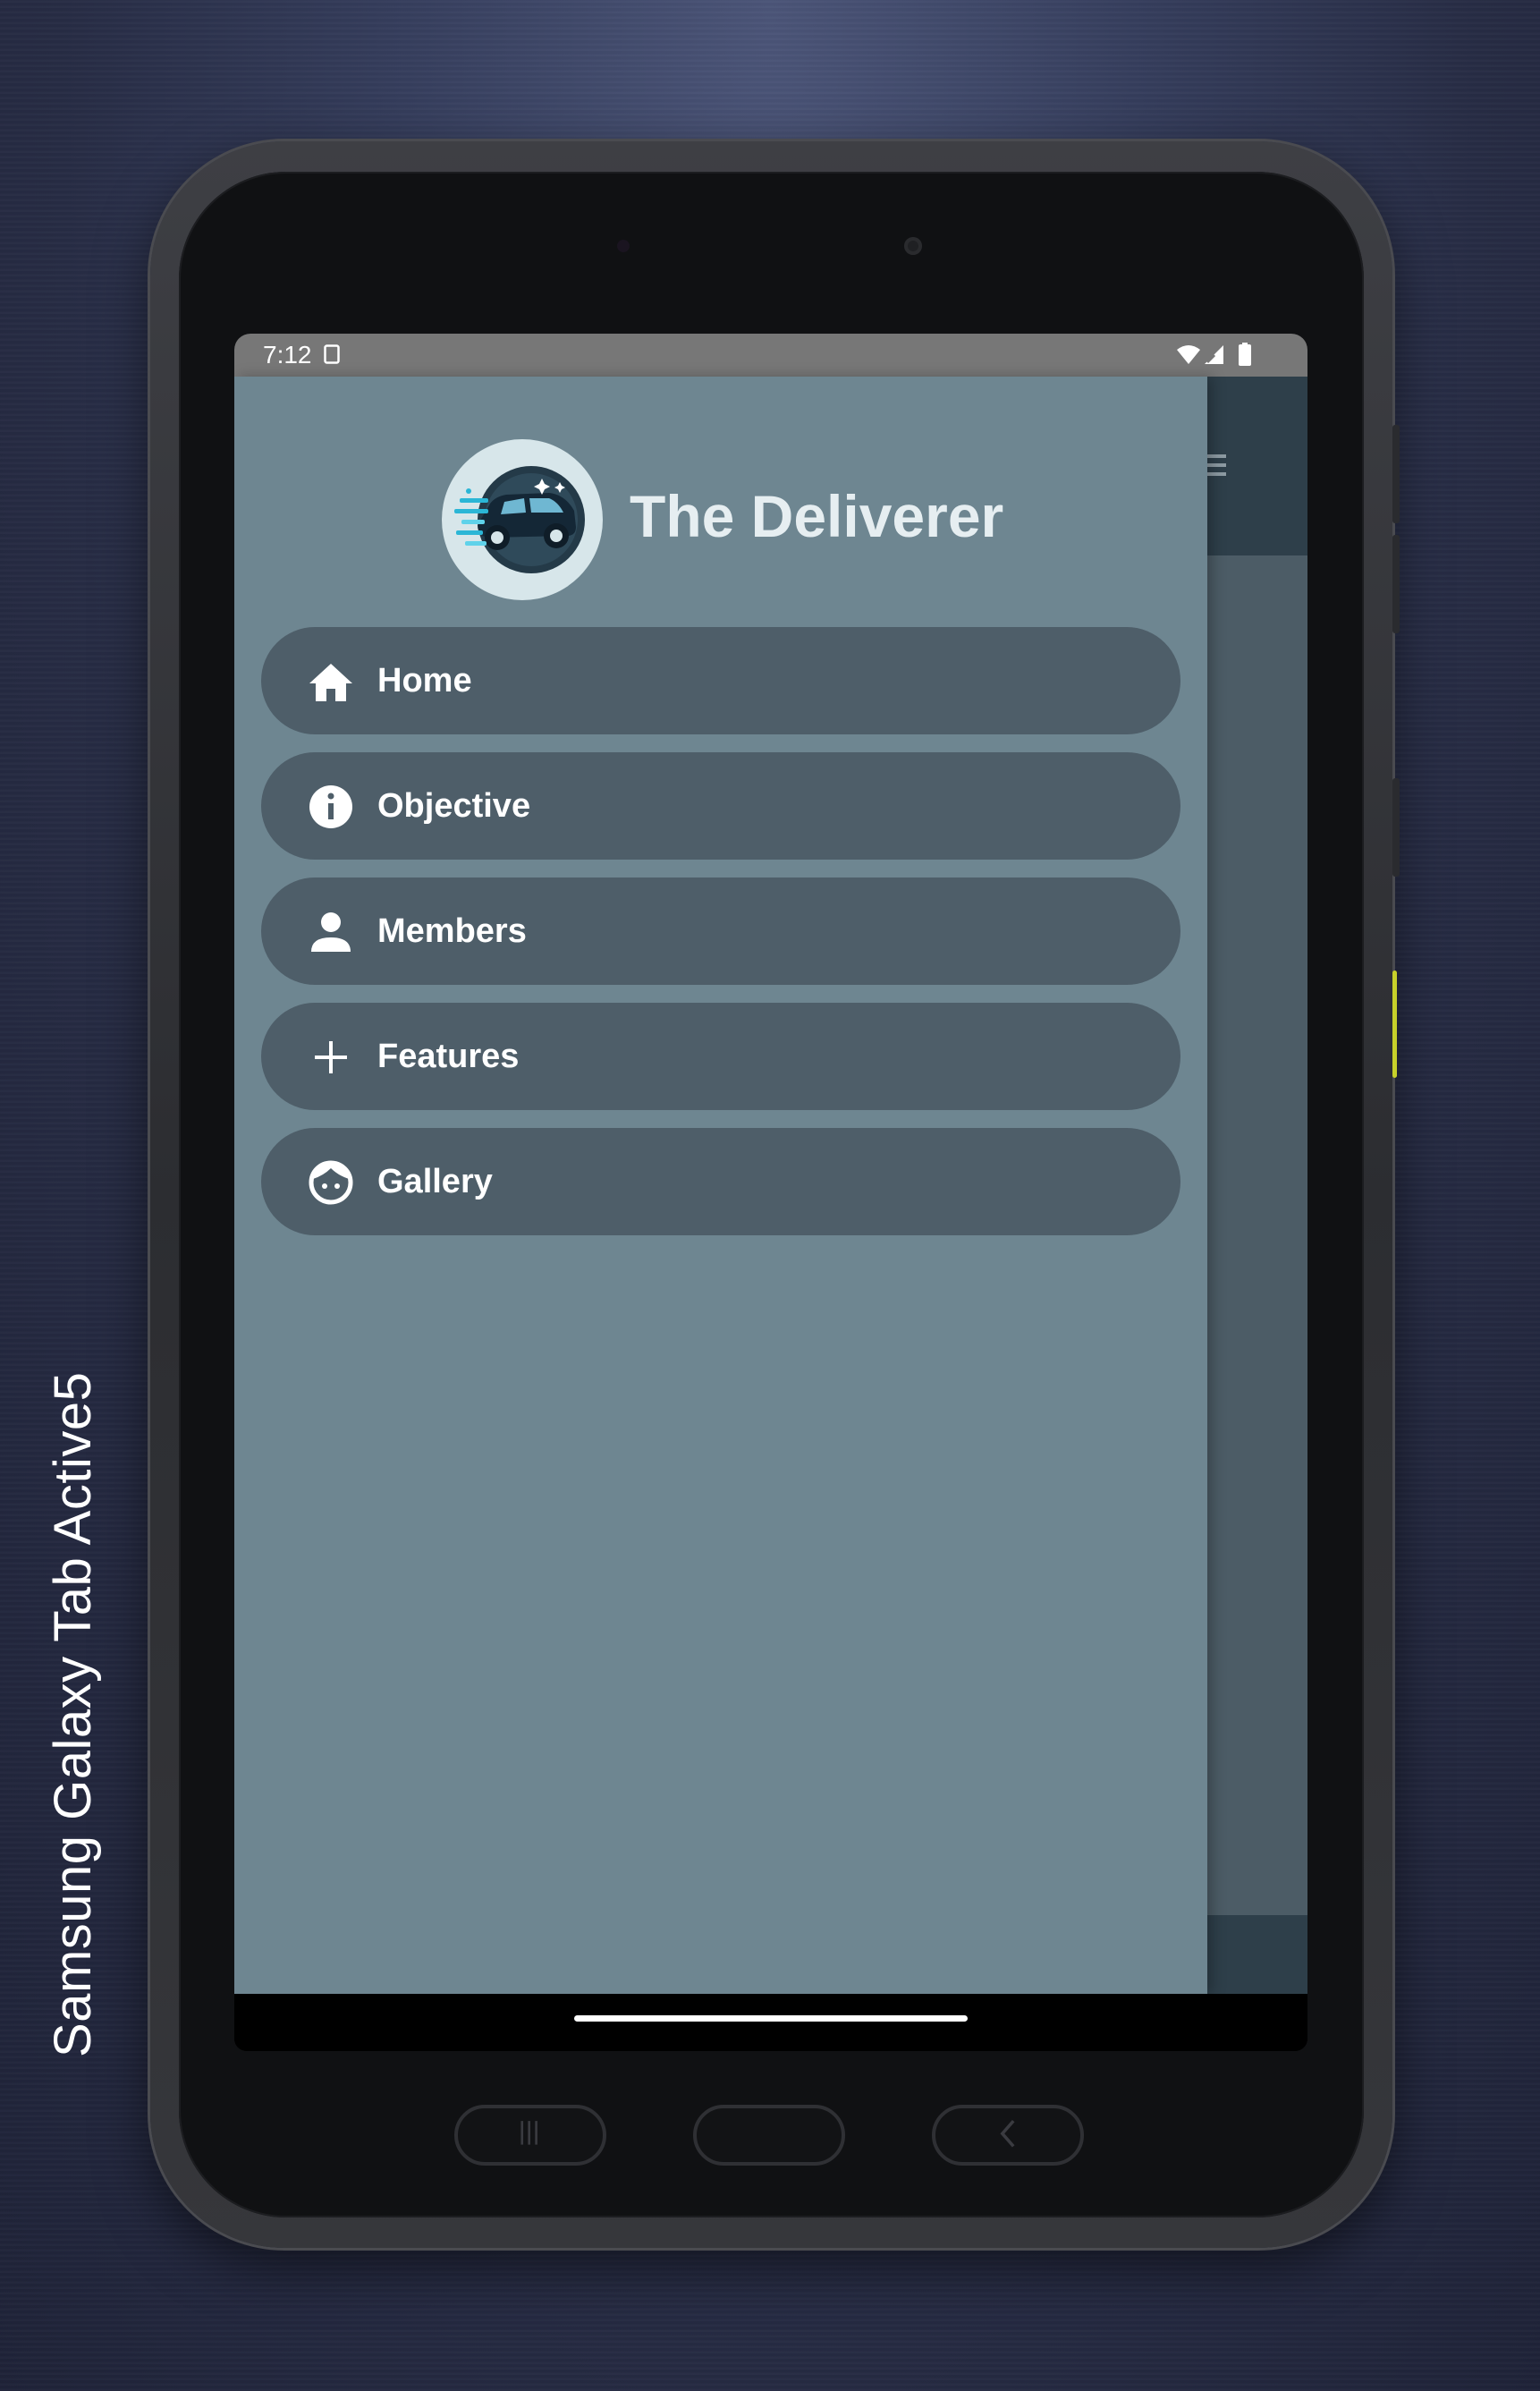 Image resolution: width=1540 pixels, height=2391 pixels. What do you see at coordinates (1396, 474) in the screenshot?
I see `volume-up-key` at bounding box center [1396, 474].